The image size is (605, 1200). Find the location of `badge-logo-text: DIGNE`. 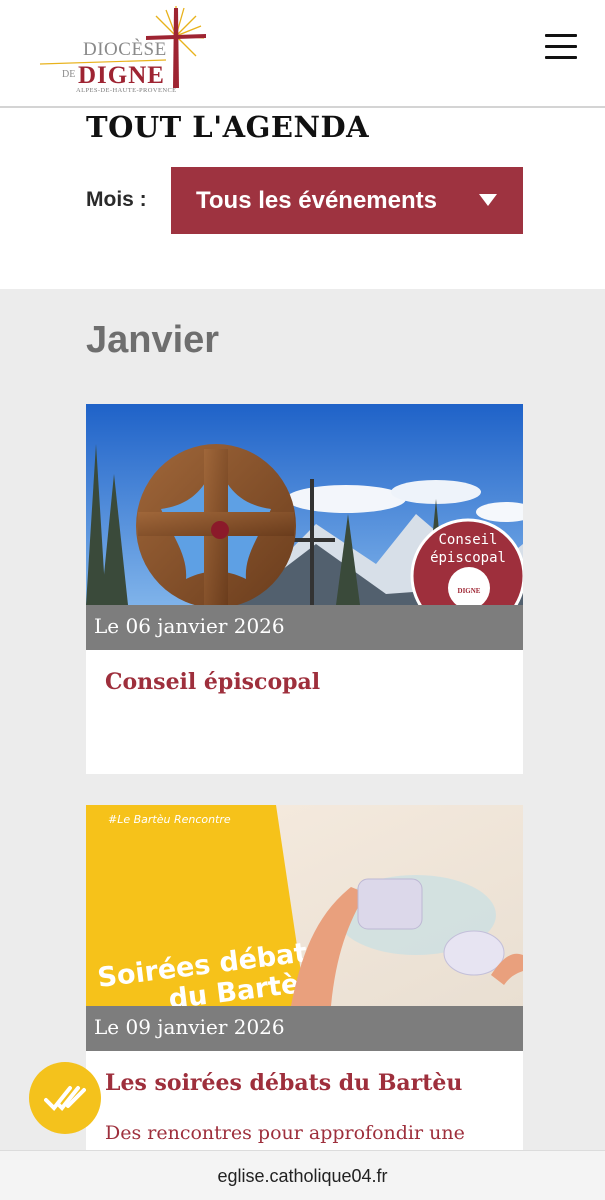

badge-logo-text: DIGNE is located at coordinates (469, 591).